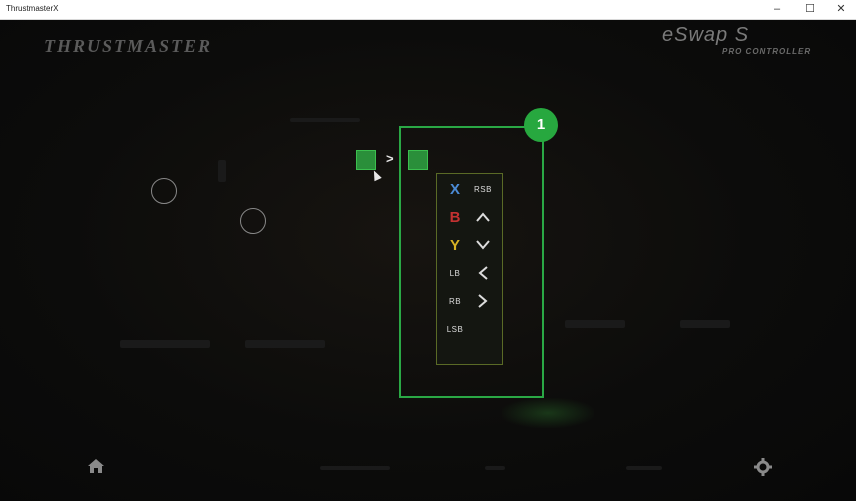 The width and height of the screenshot is (856, 501). I want to click on option-dpad-right, so click(483, 301).